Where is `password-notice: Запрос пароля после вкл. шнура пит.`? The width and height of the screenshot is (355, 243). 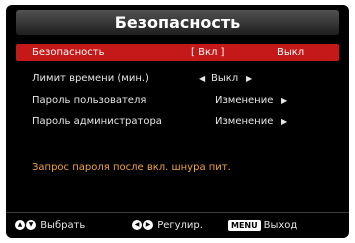 password-notice: Запрос пароля после вкл. шнура пит. is located at coordinates (131, 167).